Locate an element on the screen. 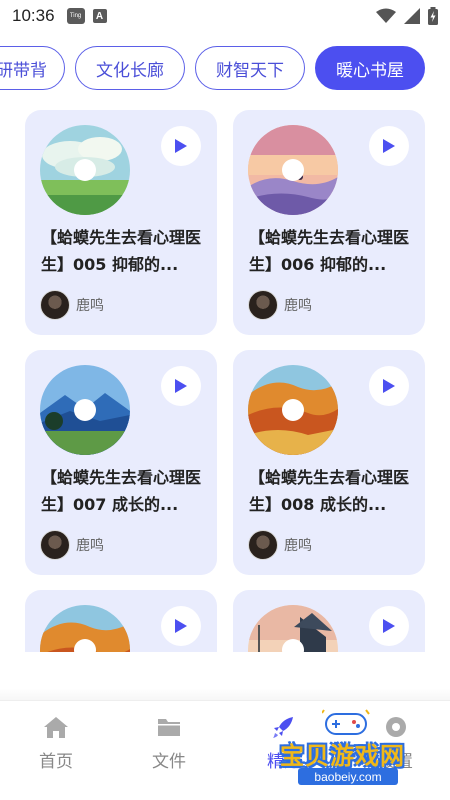  status-bar: 10:36 Ting A is located at coordinates (225, 16).